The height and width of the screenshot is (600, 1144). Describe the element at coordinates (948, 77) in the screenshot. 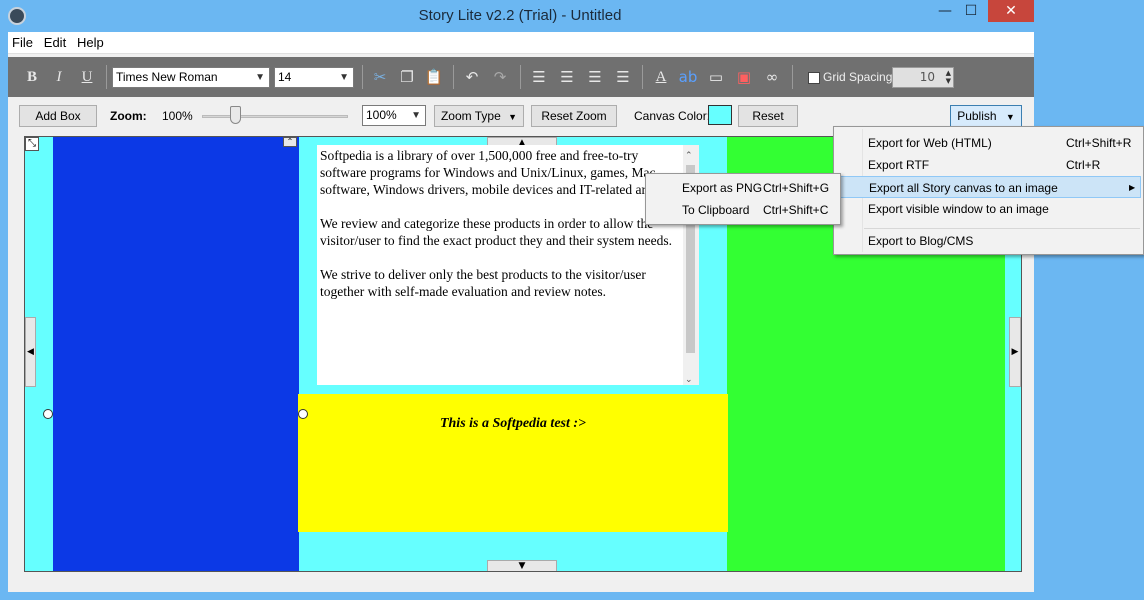

I see `spinner-icon: ▲ ▼` at that location.